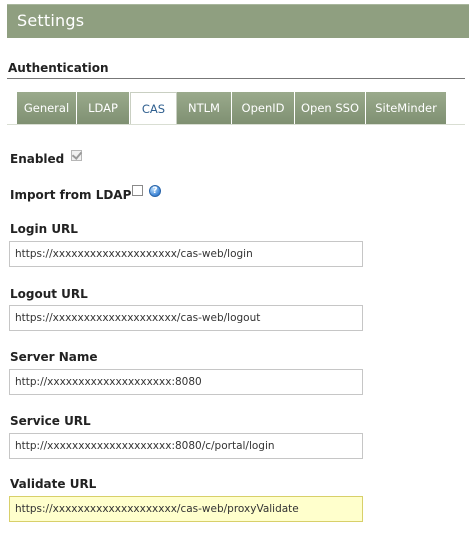  What do you see at coordinates (37, 159) in the screenshot?
I see `enabled-label: Enabled` at bounding box center [37, 159].